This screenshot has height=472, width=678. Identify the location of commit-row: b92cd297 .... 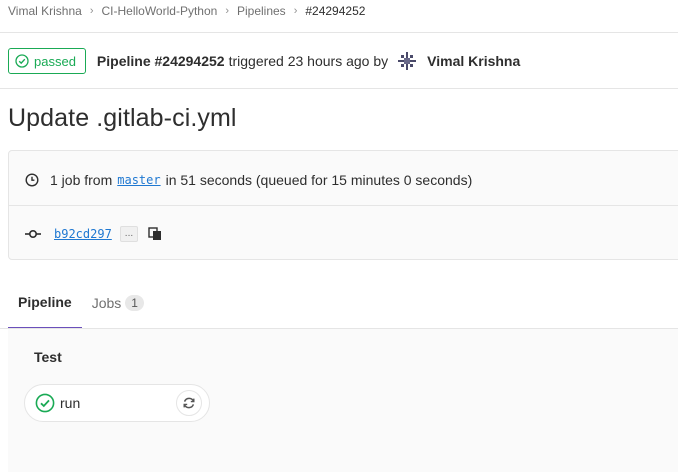
(94, 234).